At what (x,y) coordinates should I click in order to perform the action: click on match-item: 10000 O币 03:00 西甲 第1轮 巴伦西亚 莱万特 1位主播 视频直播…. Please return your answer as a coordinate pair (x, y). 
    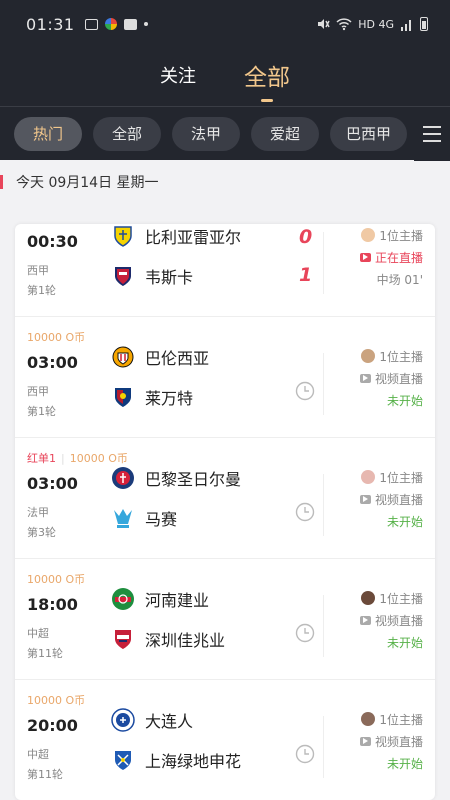
    Looking at the image, I should click on (225, 377).